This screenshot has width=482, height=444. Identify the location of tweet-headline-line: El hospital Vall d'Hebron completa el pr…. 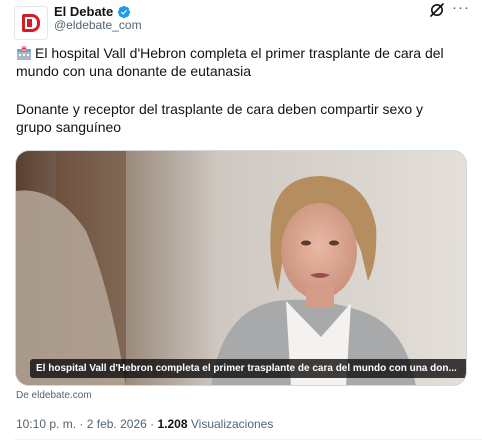
(236, 62).